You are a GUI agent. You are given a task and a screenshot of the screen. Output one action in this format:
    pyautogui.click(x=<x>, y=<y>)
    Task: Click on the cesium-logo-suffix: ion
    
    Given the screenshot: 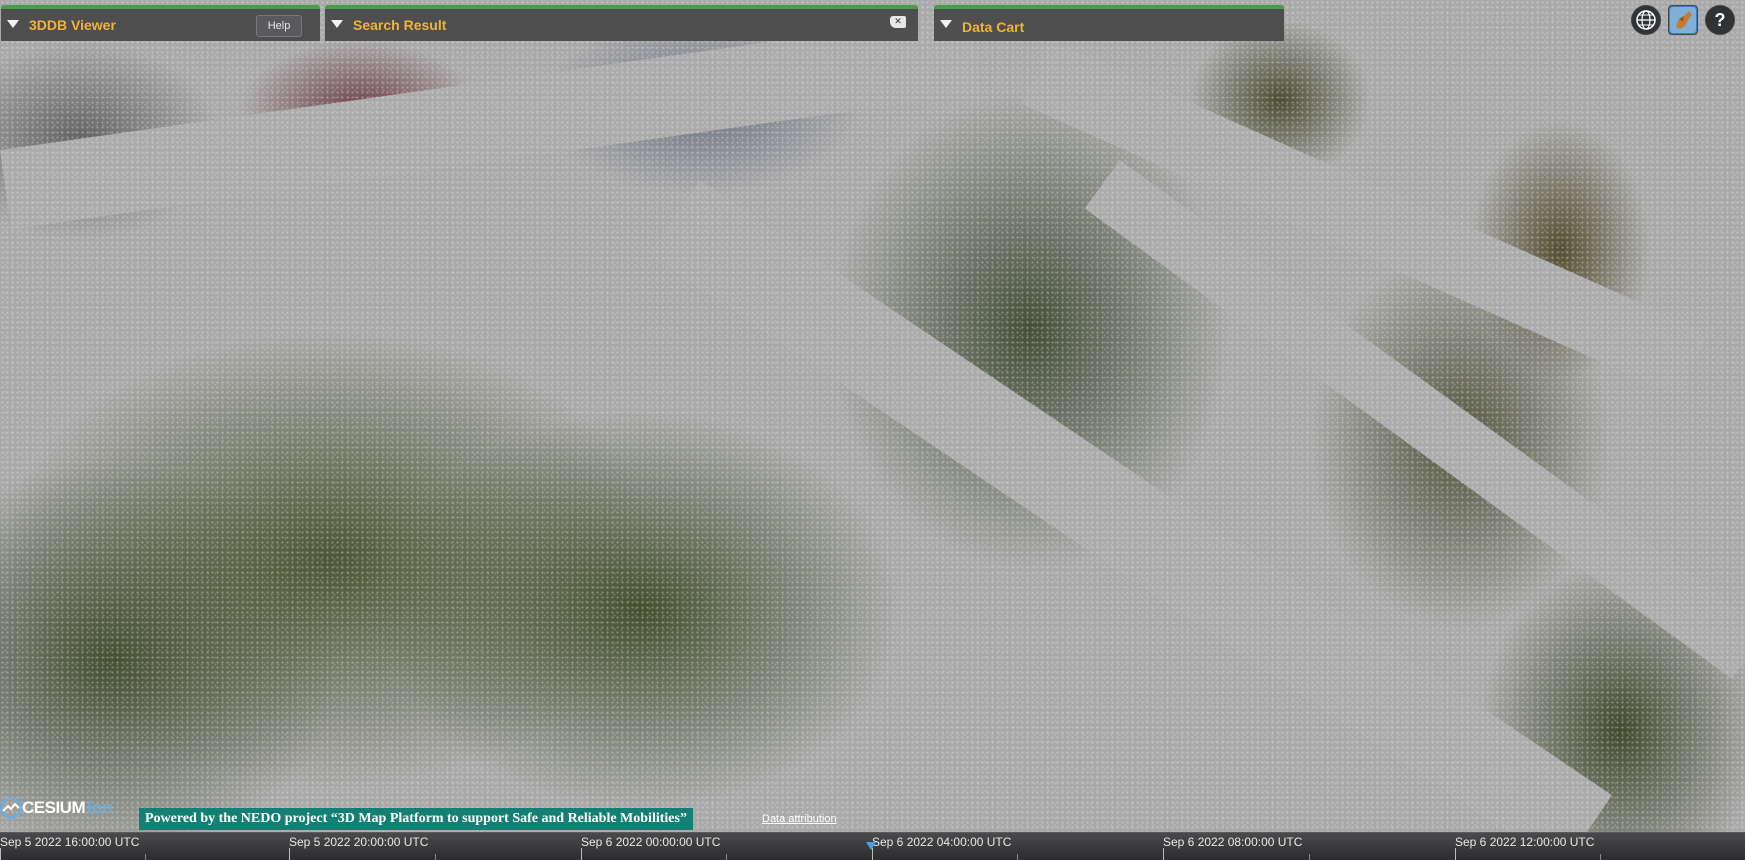 What is the action you would take?
    pyautogui.click(x=100, y=807)
    